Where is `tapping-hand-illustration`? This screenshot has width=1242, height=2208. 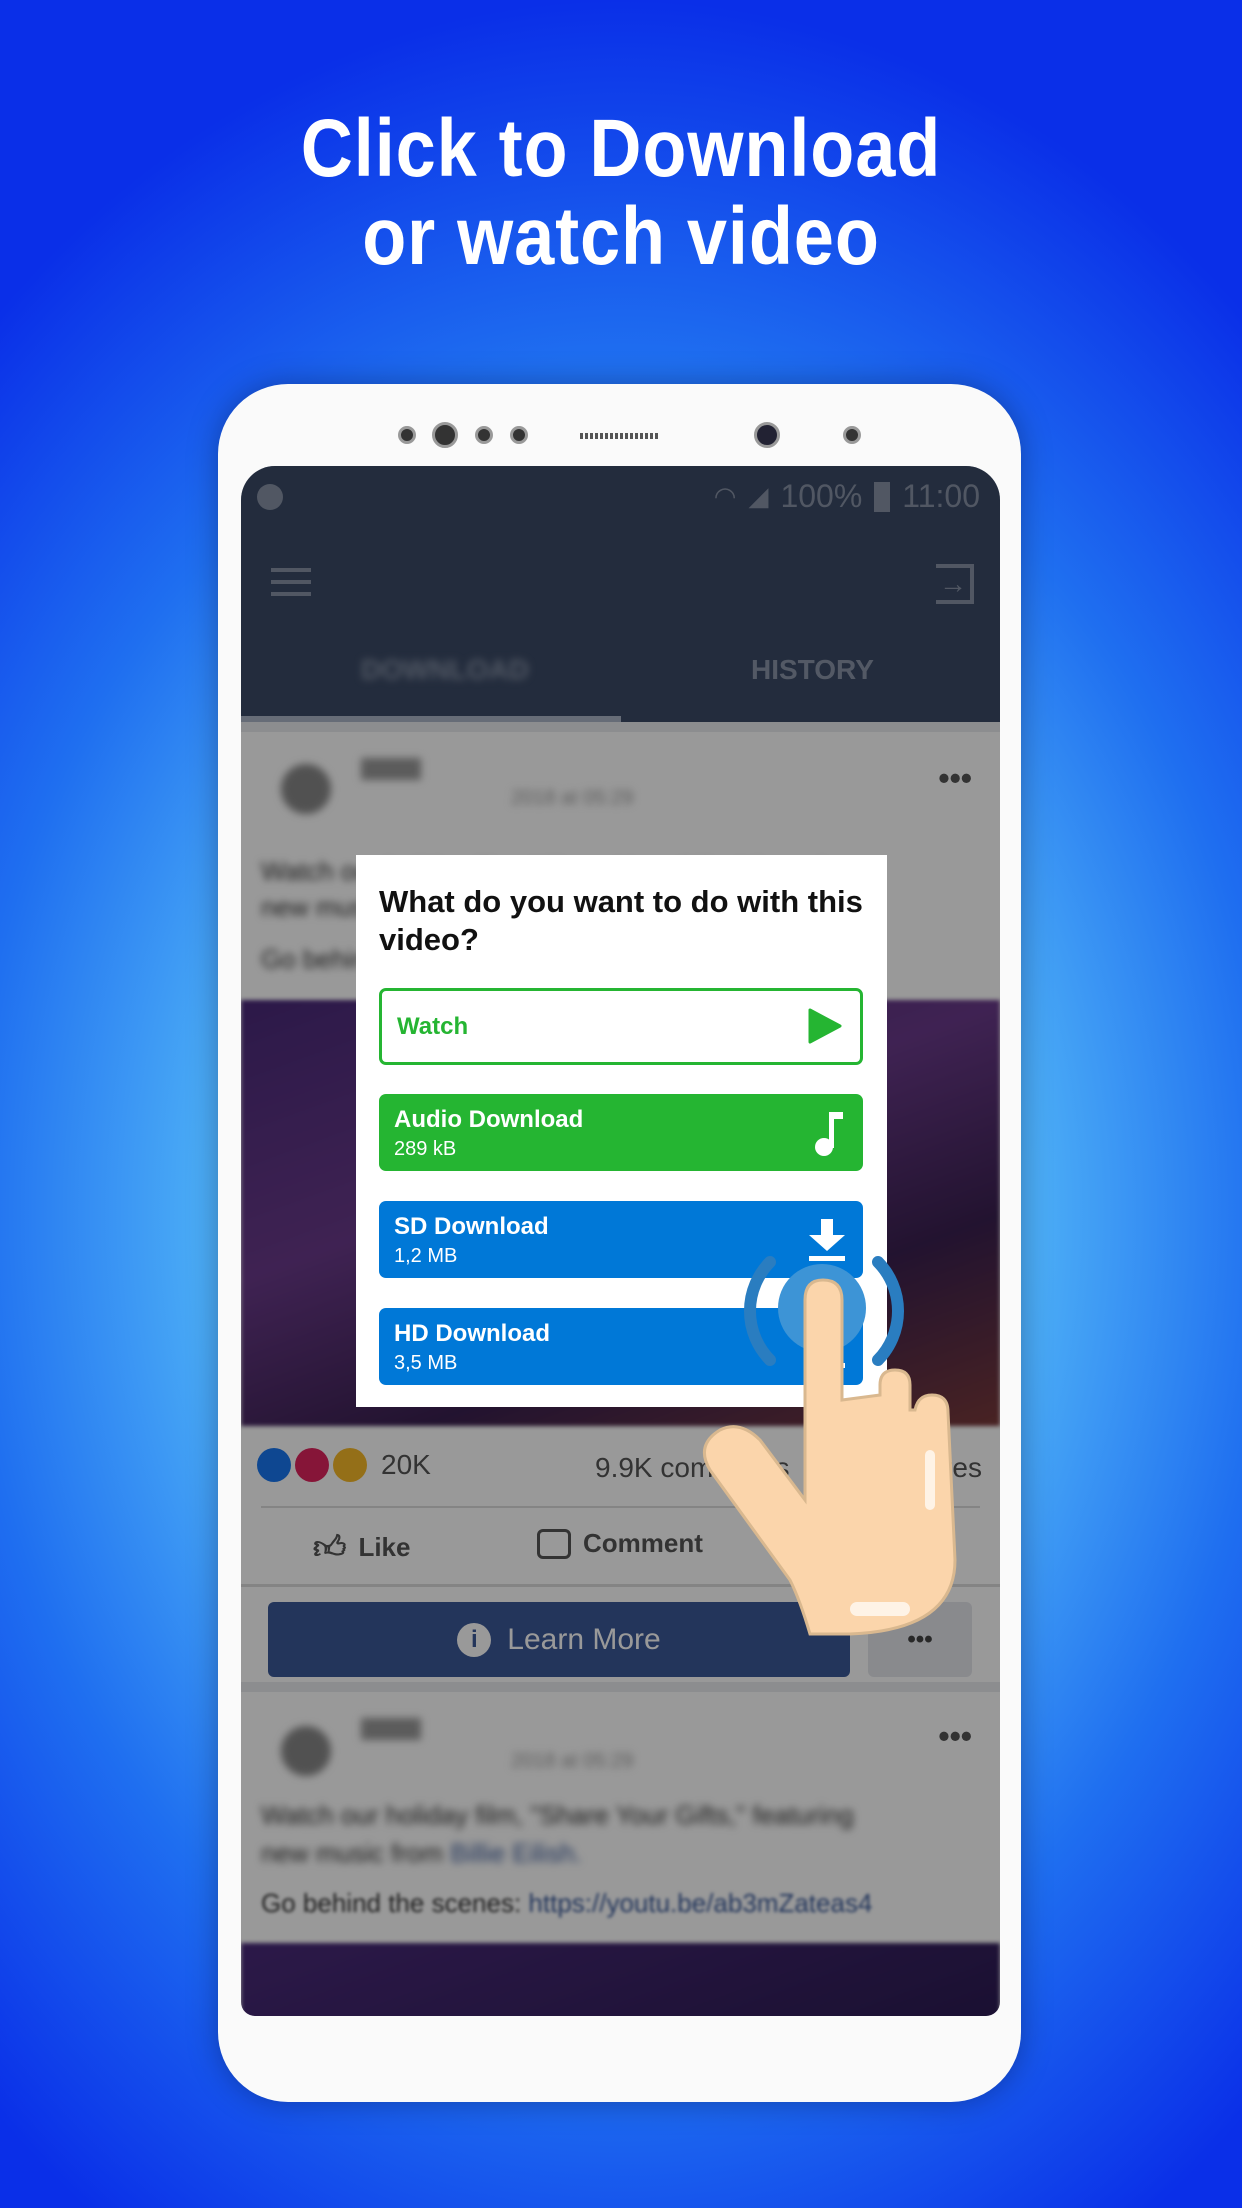
tapping-hand-illustration is located at coordinates (829, 1446).